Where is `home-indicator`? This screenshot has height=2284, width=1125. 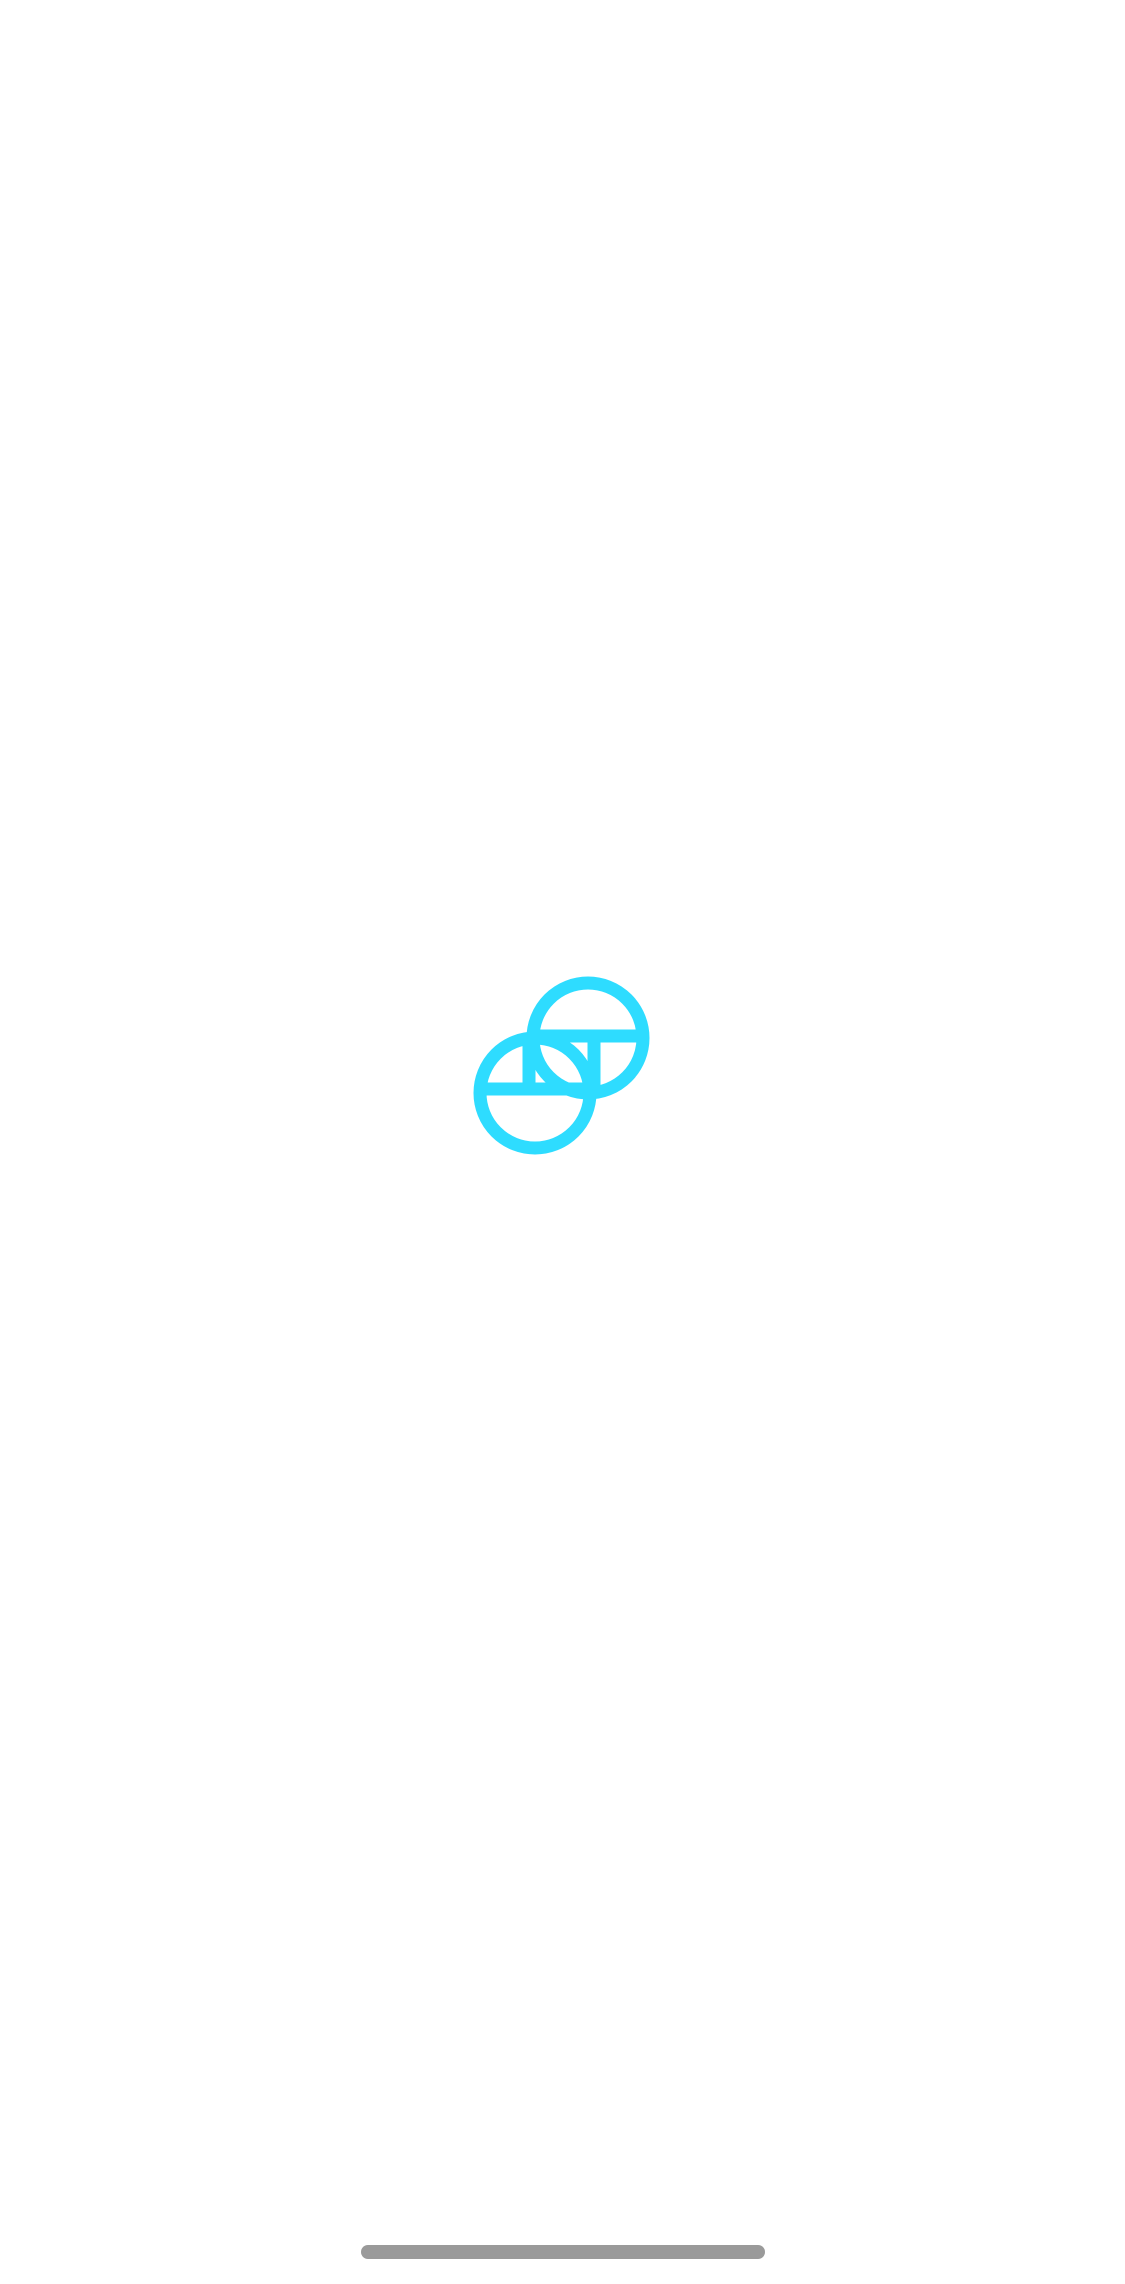
home-indicator is located at coordinates (563, 2252).